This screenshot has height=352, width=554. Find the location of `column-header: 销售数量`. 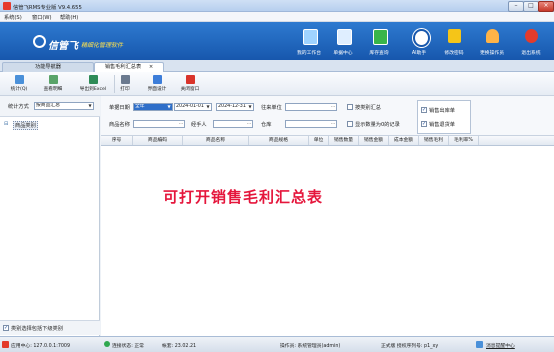

column-header: 销售数量 is located at coordinates (344, 140).